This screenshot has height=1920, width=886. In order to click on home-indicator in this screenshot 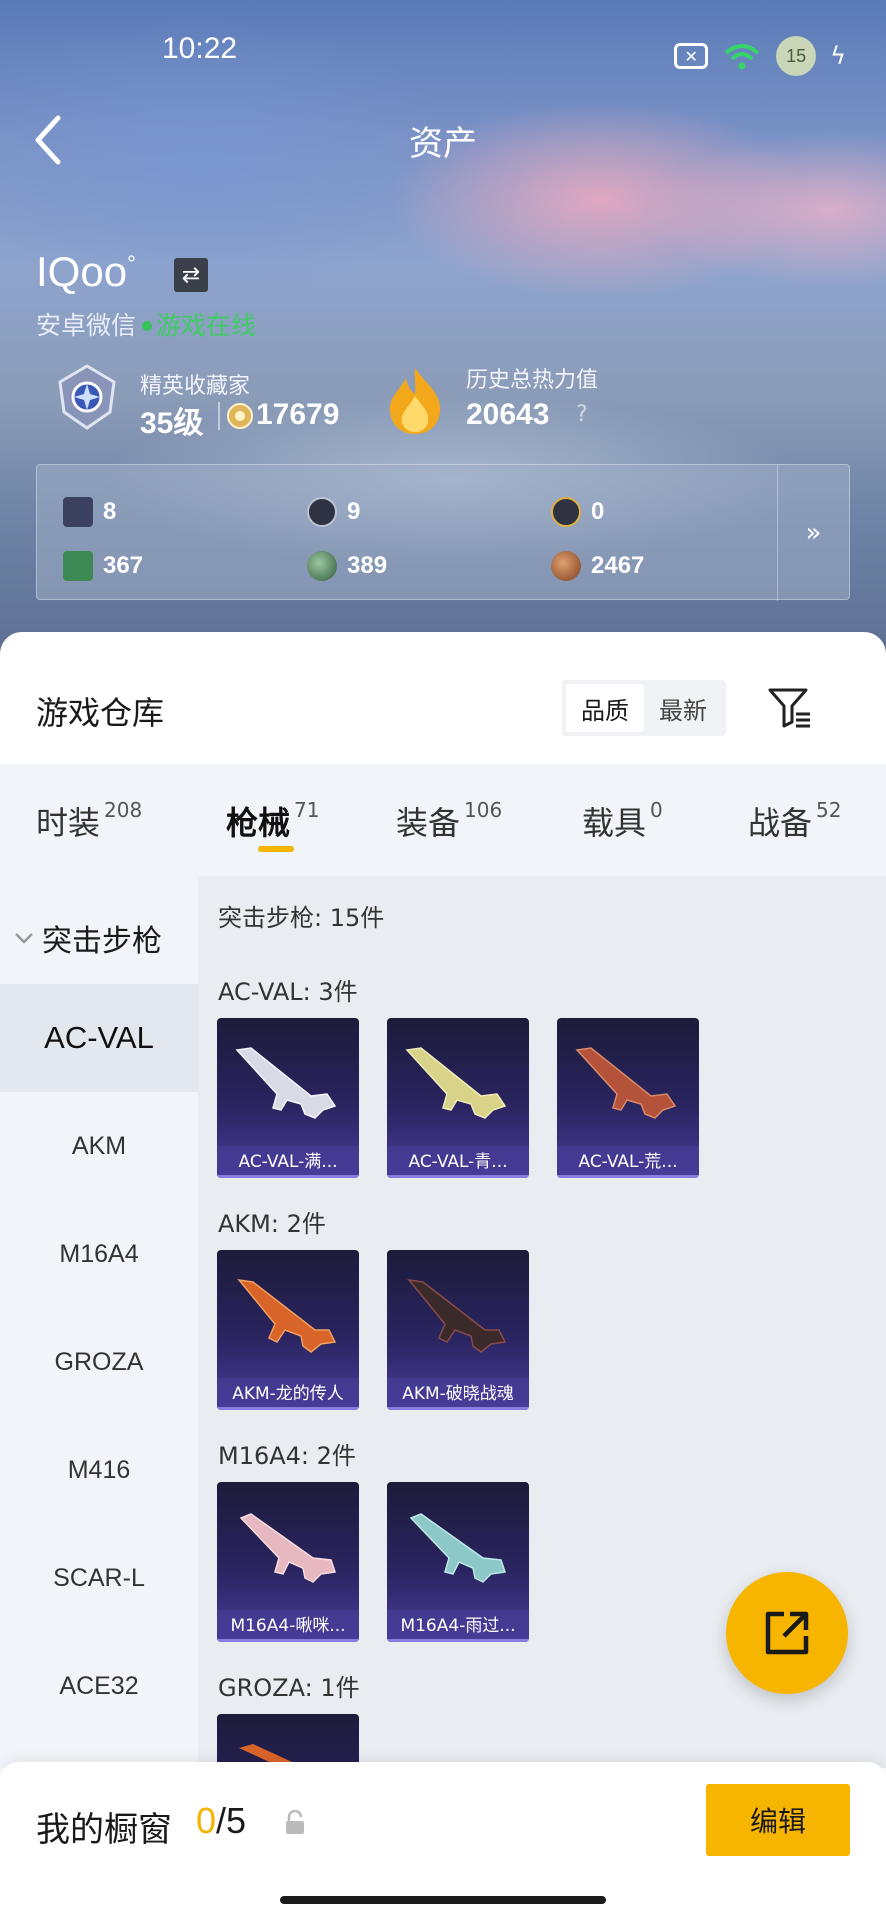, I will do `click(443, 1900)`.